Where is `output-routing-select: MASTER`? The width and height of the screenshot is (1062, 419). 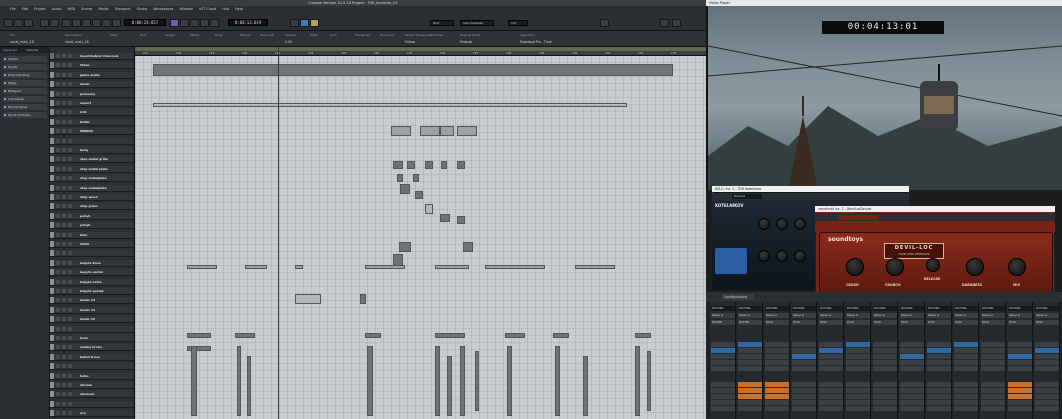
output-routing-select: MASTER is located at coordinates (750, 322).